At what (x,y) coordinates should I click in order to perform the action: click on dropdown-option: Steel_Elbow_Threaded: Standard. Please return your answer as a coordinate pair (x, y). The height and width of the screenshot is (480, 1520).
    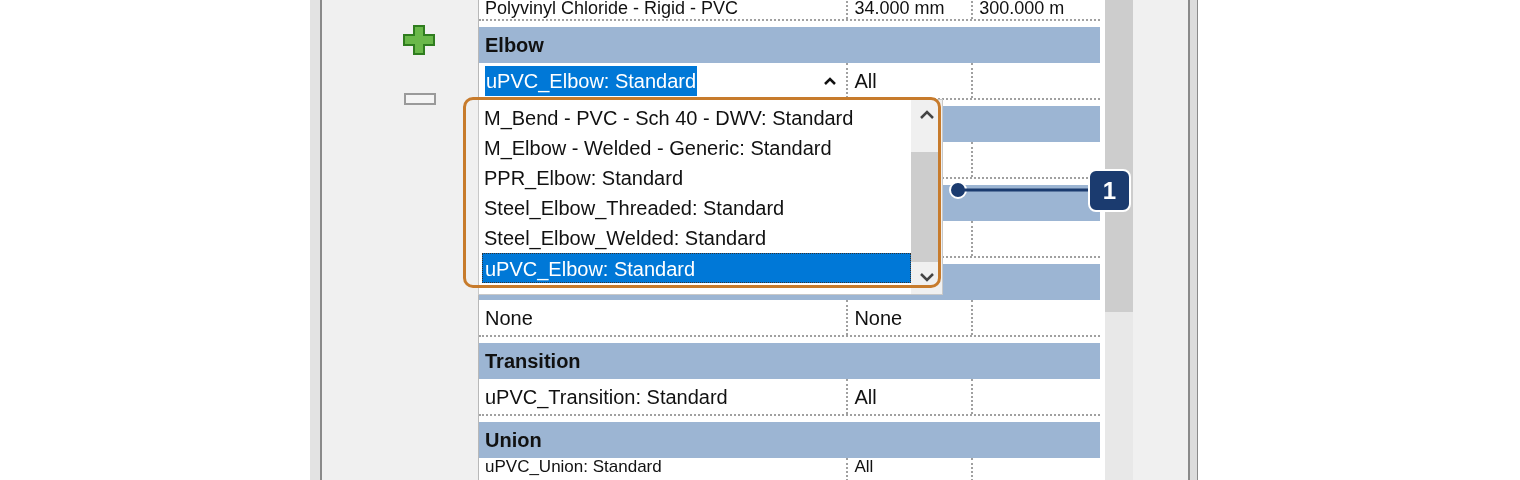
    Looking at the image, I should click on (696, 208).